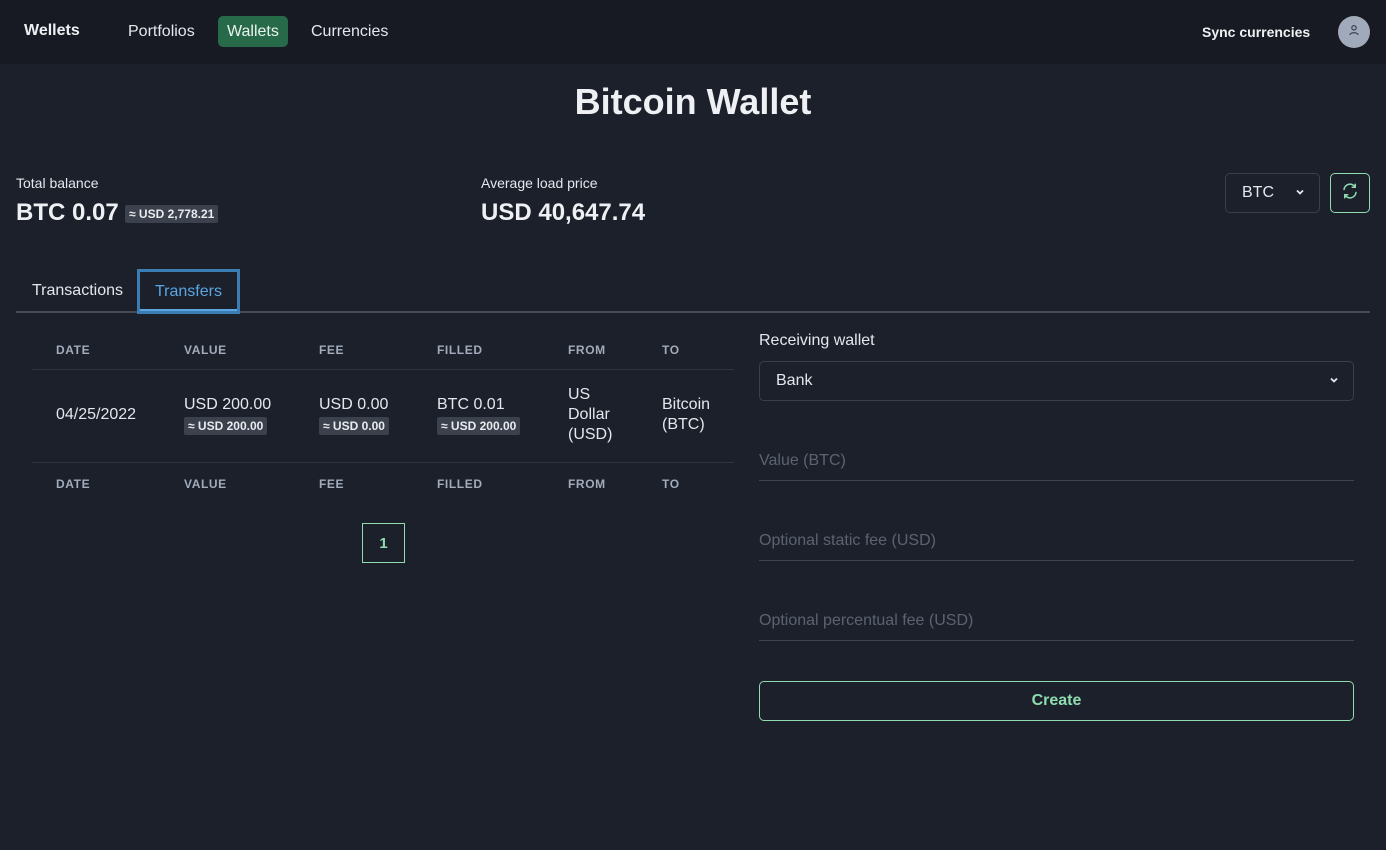  I want to click on cell-filled-amount: BTC 0.01, so click(471, 404).